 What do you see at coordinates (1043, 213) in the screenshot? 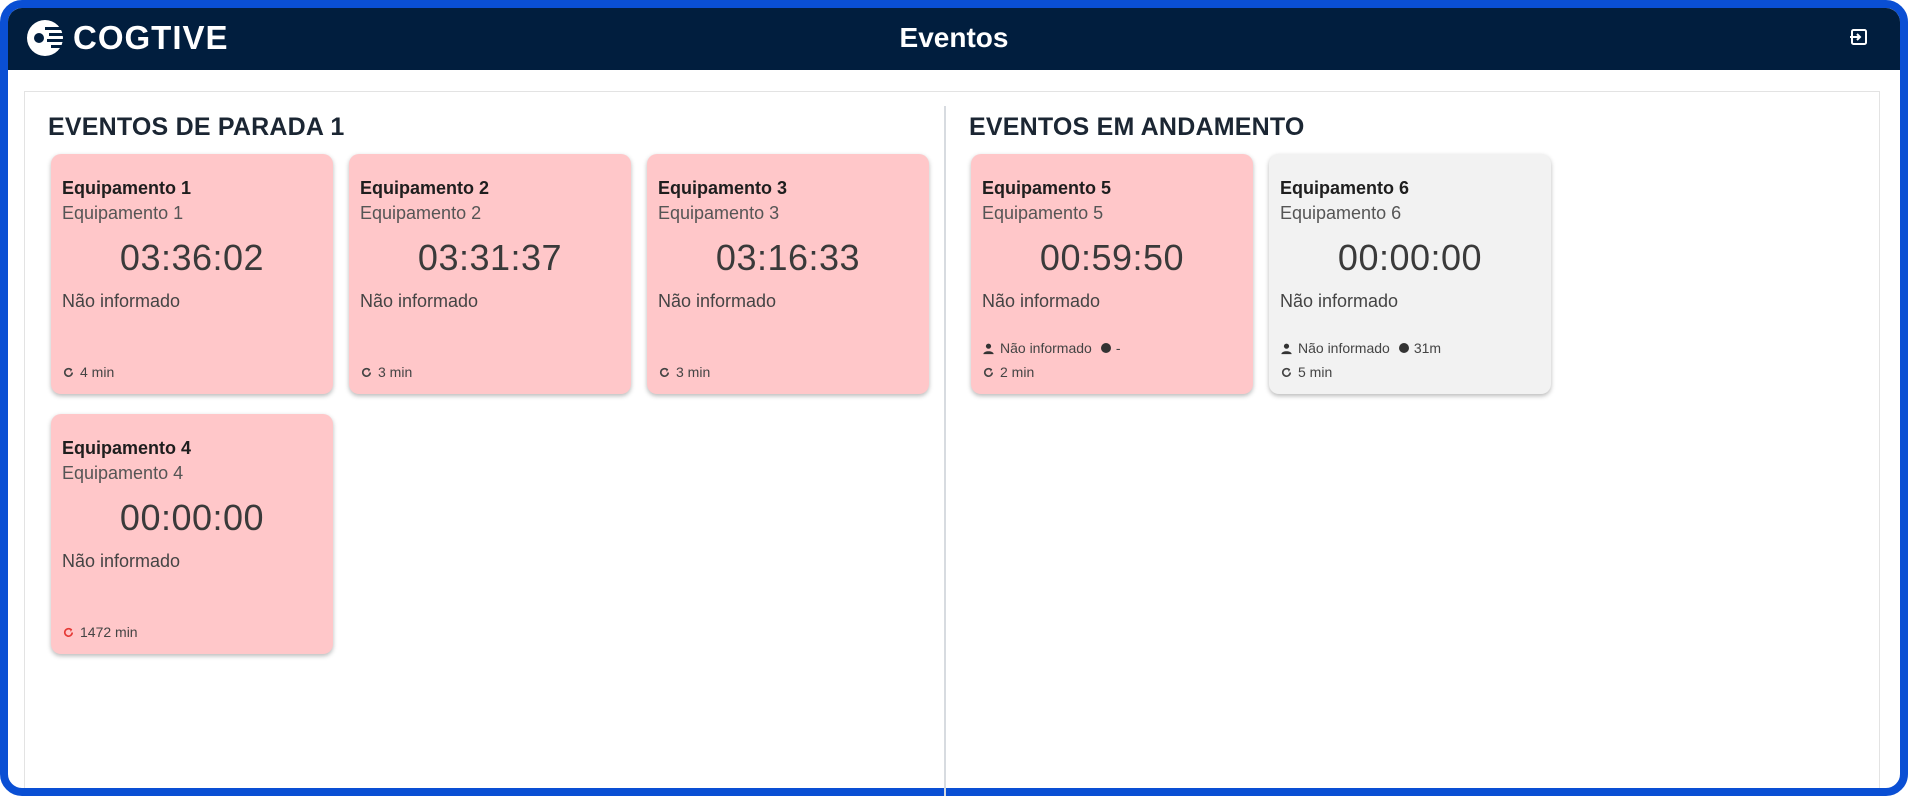
I see `card-subtitle: Equipamento 5` at bounding box center [1043, 213].